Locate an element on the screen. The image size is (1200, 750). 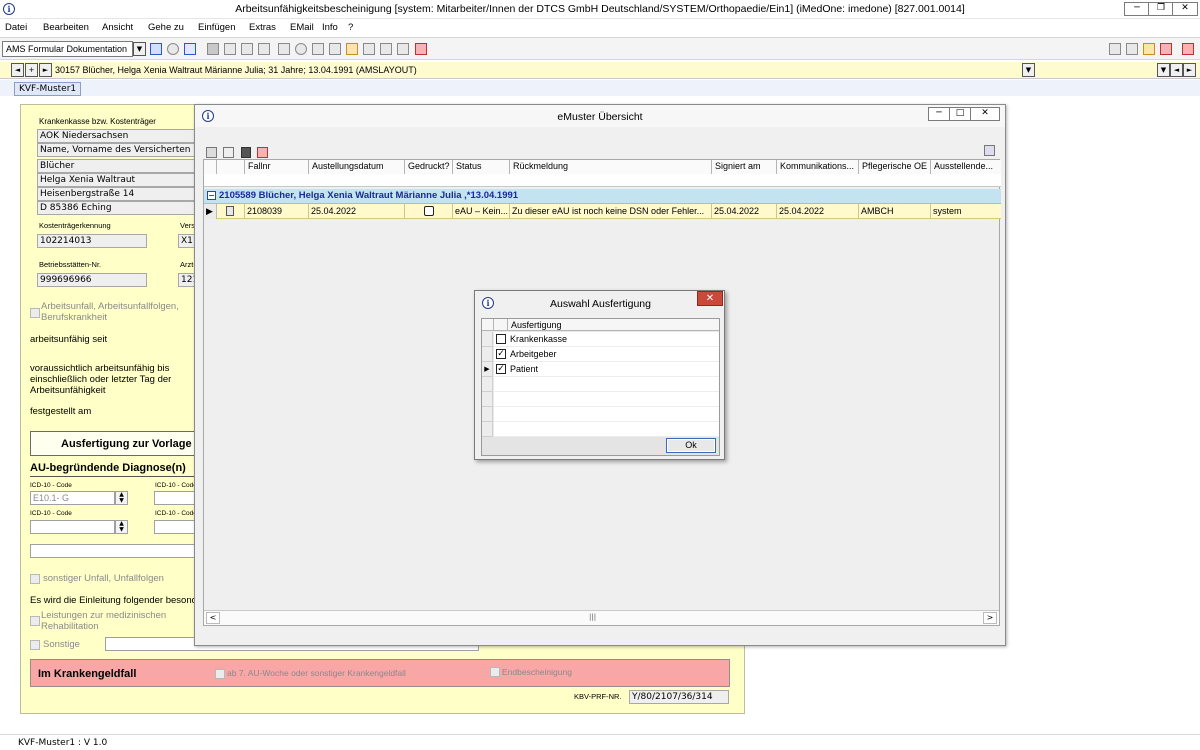
preview-icon is located at coordinates (335, 49).